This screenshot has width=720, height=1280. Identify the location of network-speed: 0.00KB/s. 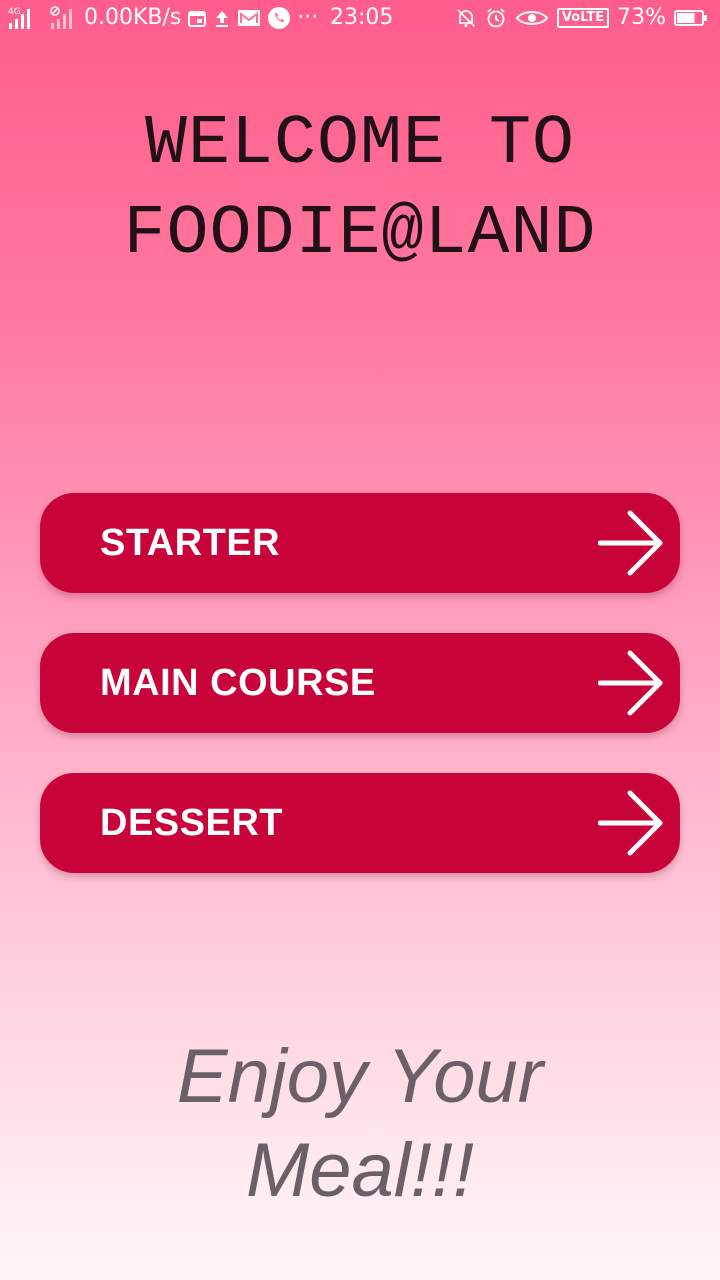
(133, 17).